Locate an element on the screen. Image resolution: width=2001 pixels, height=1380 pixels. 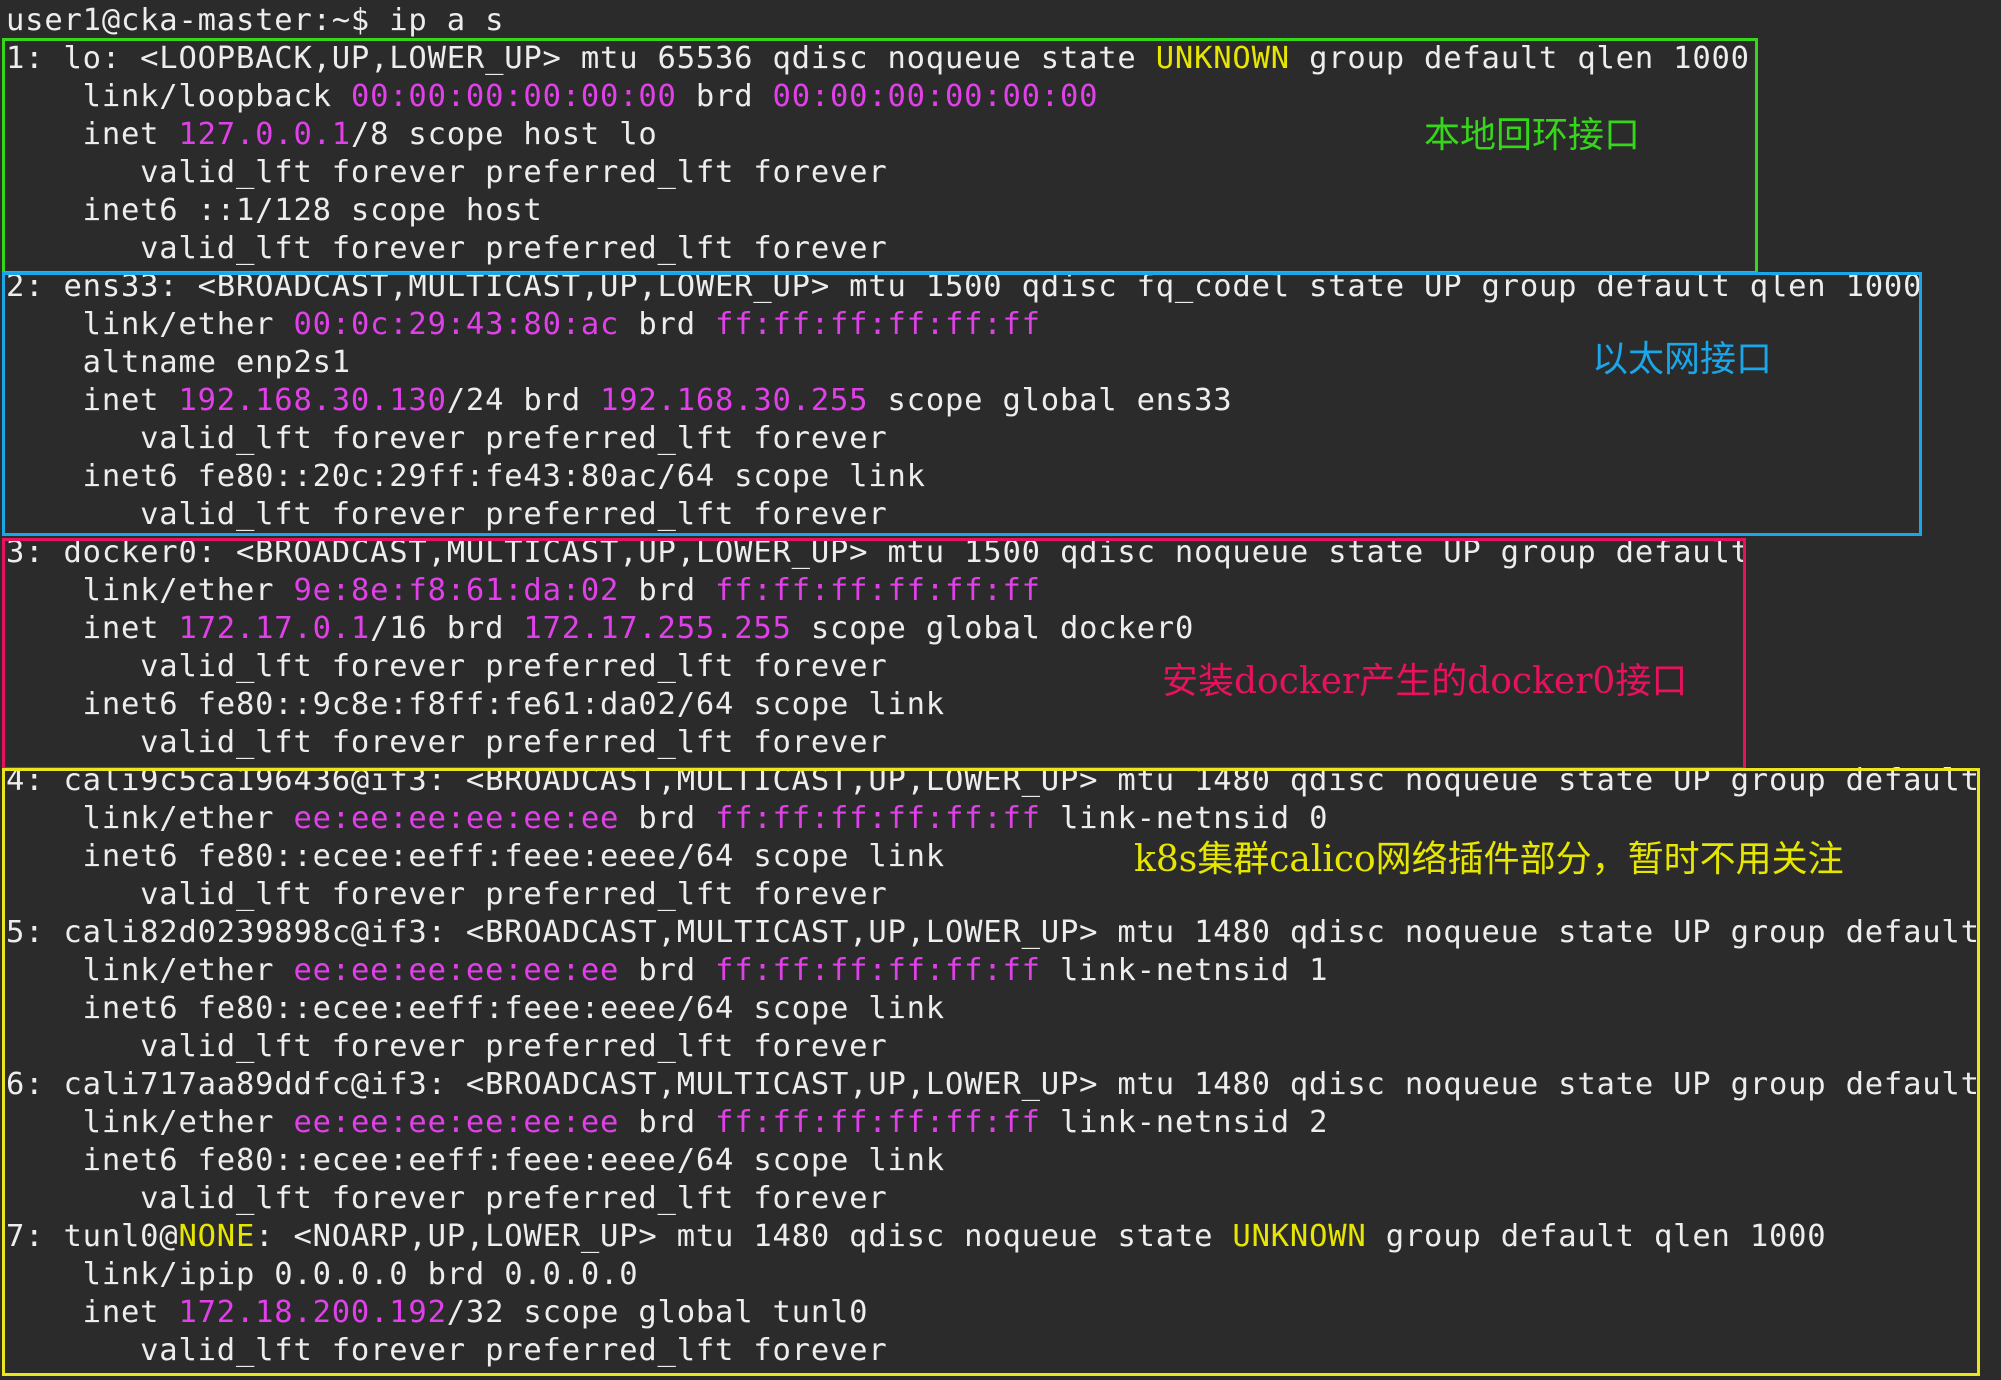
calico-annotation: k8s集群calico网络插件部分，暂时不用关注 is located at coordinates (1489, 859).